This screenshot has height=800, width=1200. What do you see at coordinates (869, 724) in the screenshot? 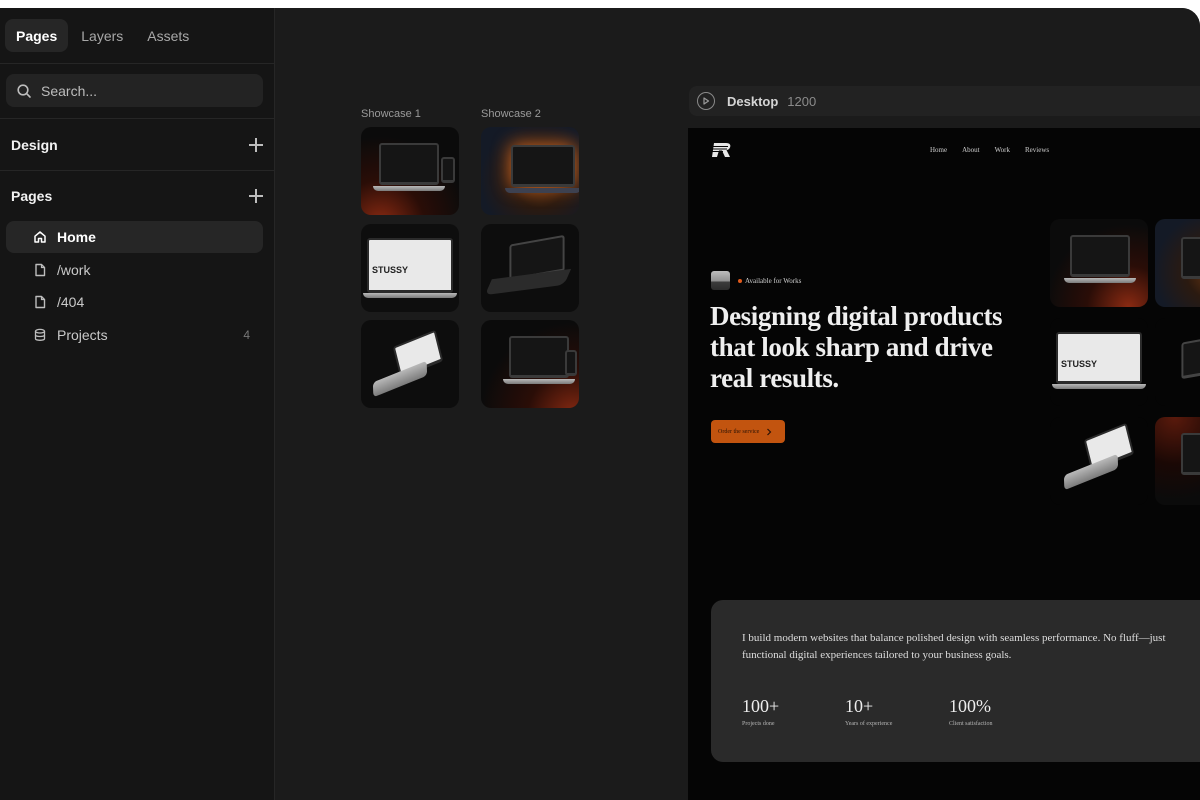
I see `stat-label: Years of experience` at bounding box center [869, 724].